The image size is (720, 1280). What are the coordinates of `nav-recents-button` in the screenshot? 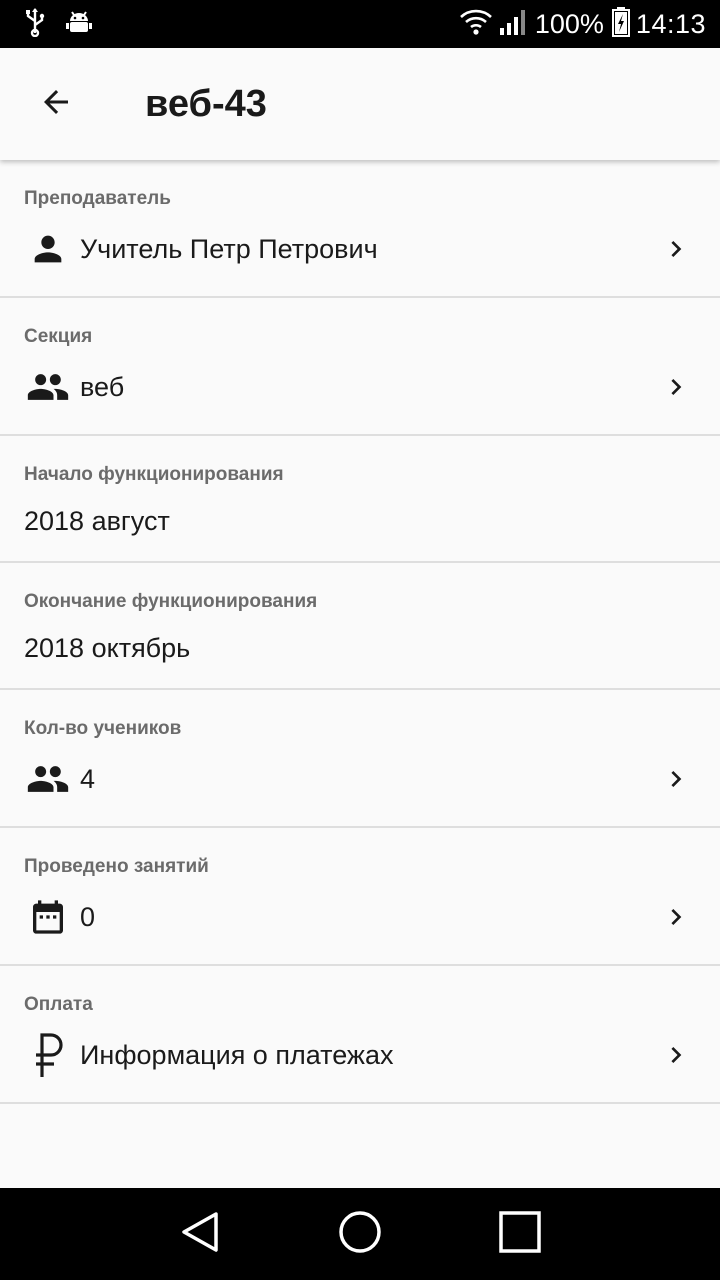 It's located at (520, 1234).